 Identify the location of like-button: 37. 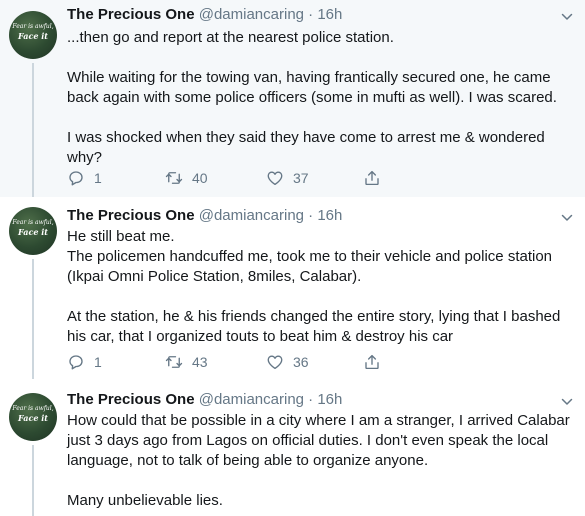
(287, 178).